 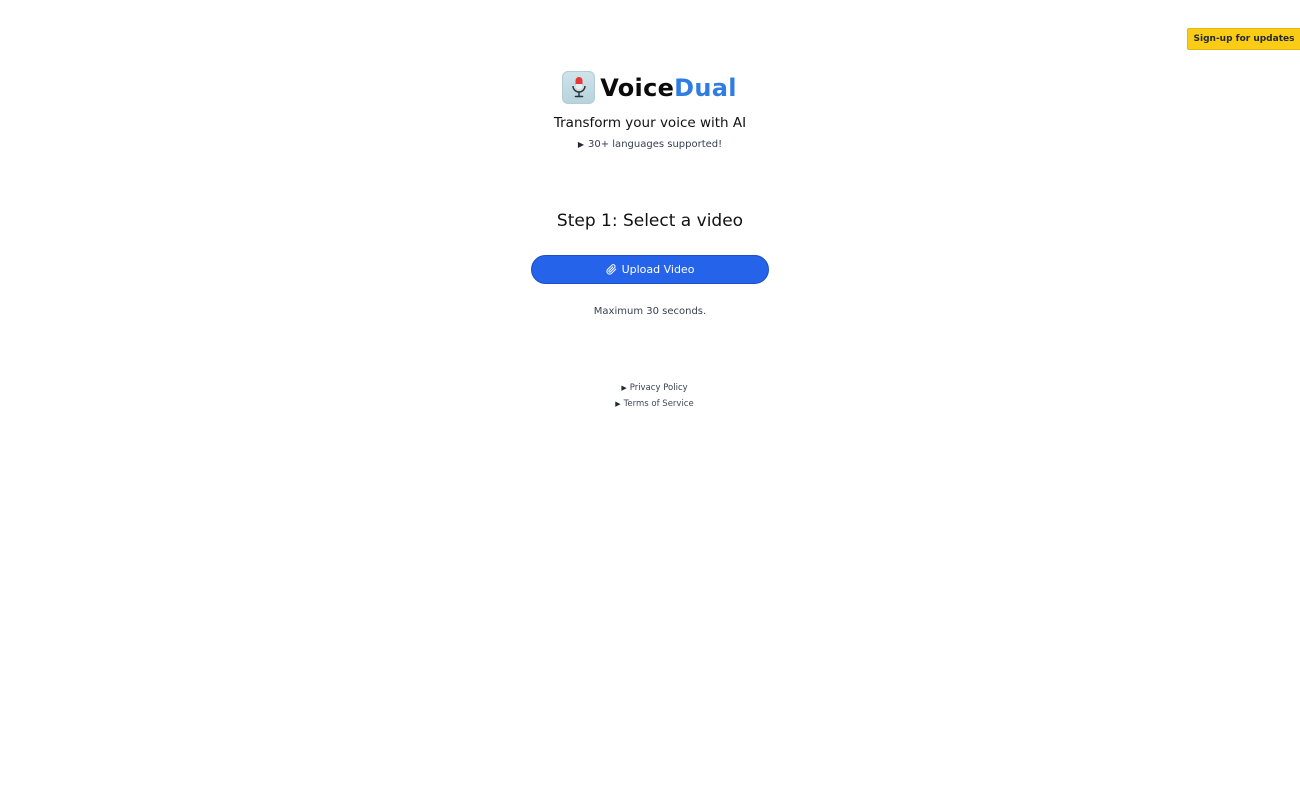 What do you see at coordinates (637, 87) in the screenshot?
I see `brand-name-voice: Voice` at bounding box center [637, 87].